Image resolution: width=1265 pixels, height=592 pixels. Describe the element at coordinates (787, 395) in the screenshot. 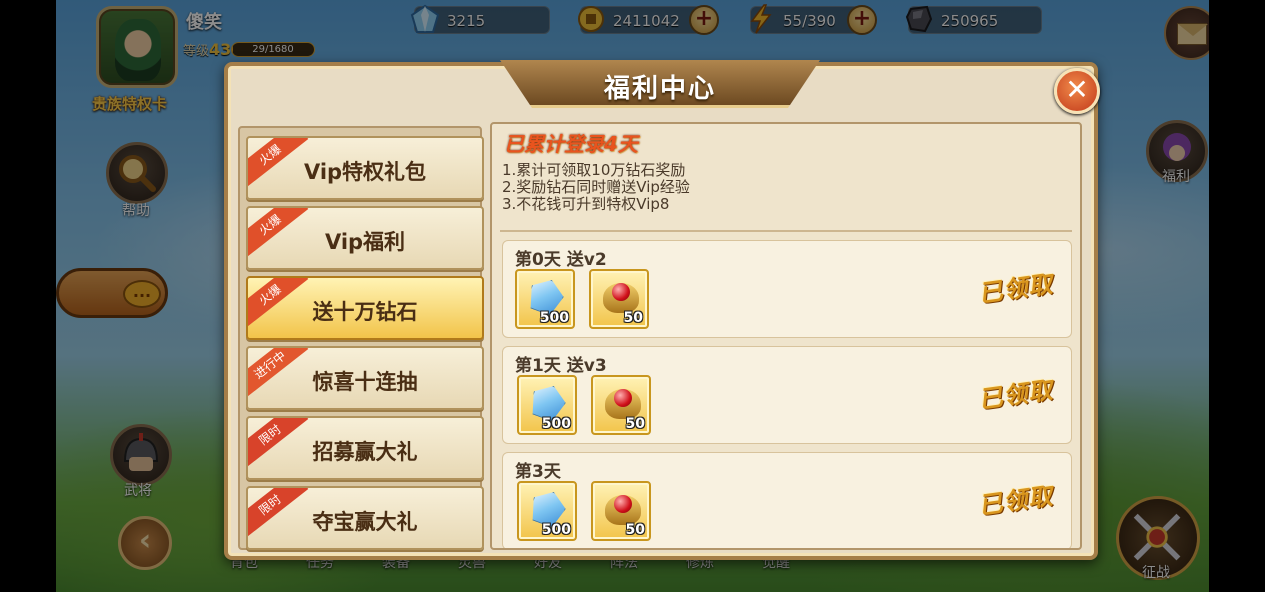

I see `reward-row: 第1天 送v3 500 50 已领取` at that location.